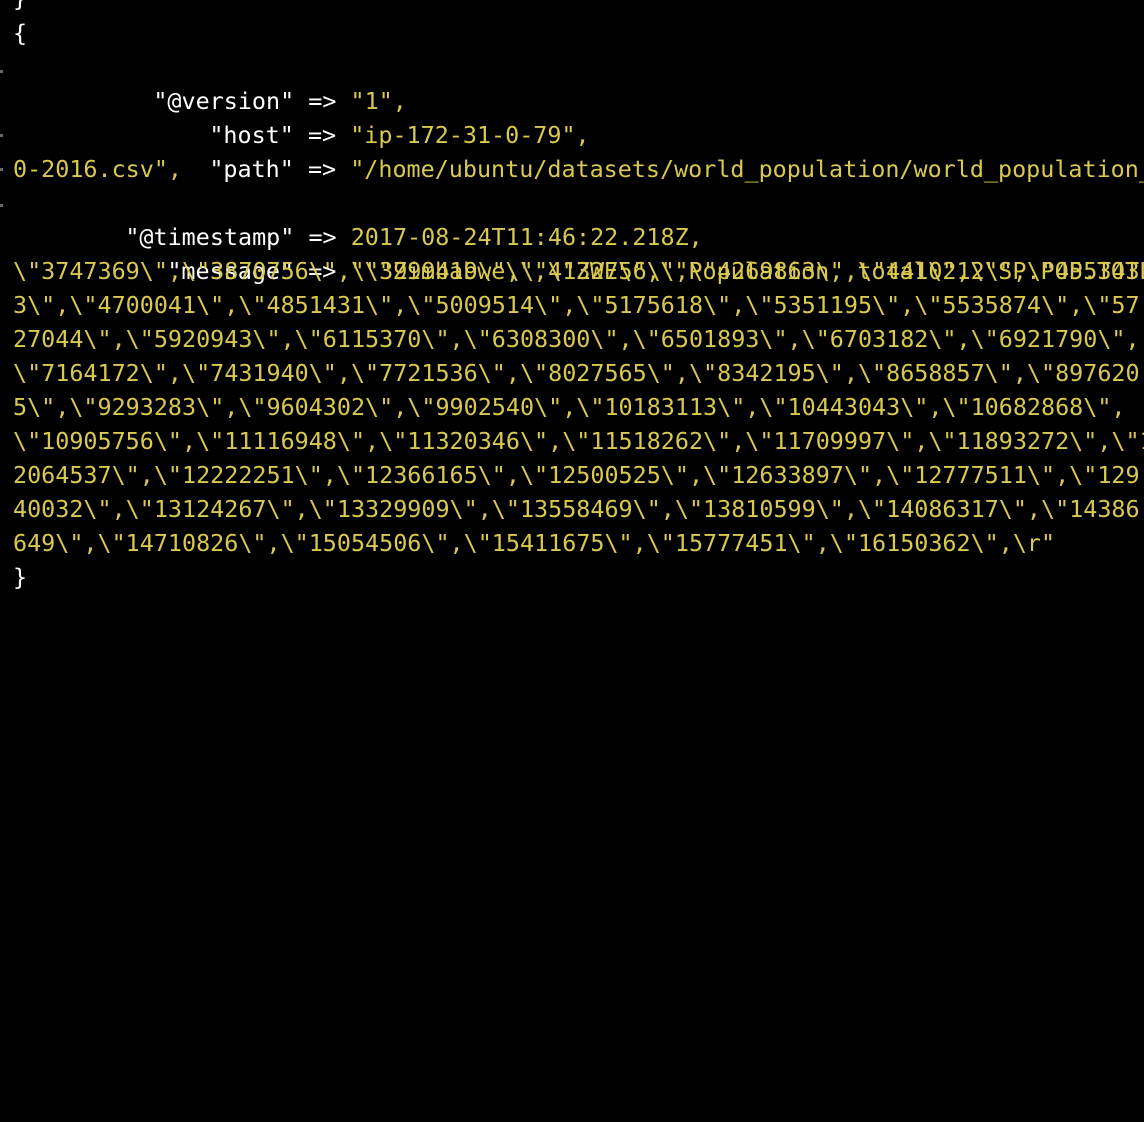 The image size is (1144, 1122). What do you see at coordinates (251, 169) in the screenshot?
I see `field-key: "path"` at bounding box center [251, 169].